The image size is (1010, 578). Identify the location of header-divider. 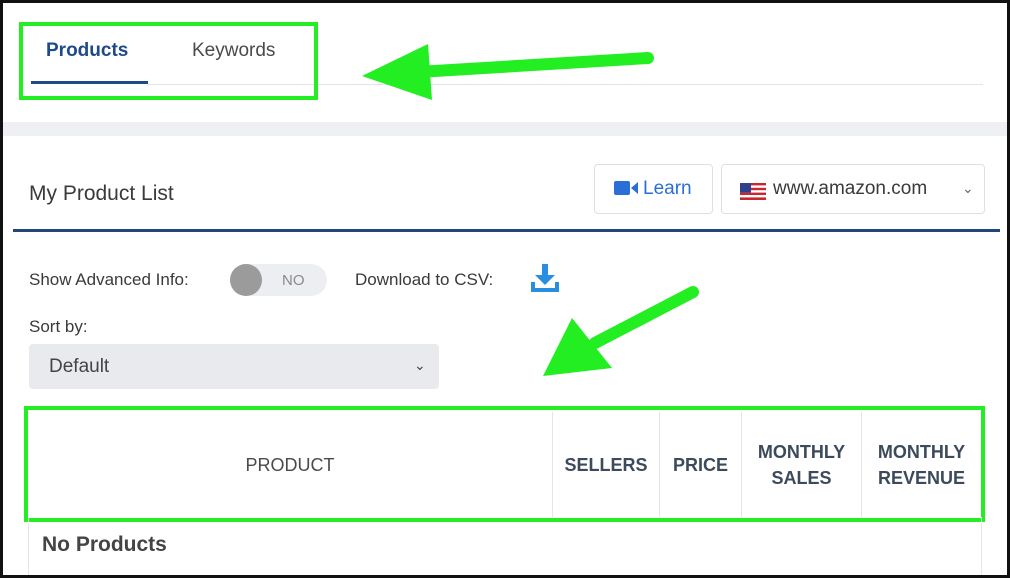
(506, 230).